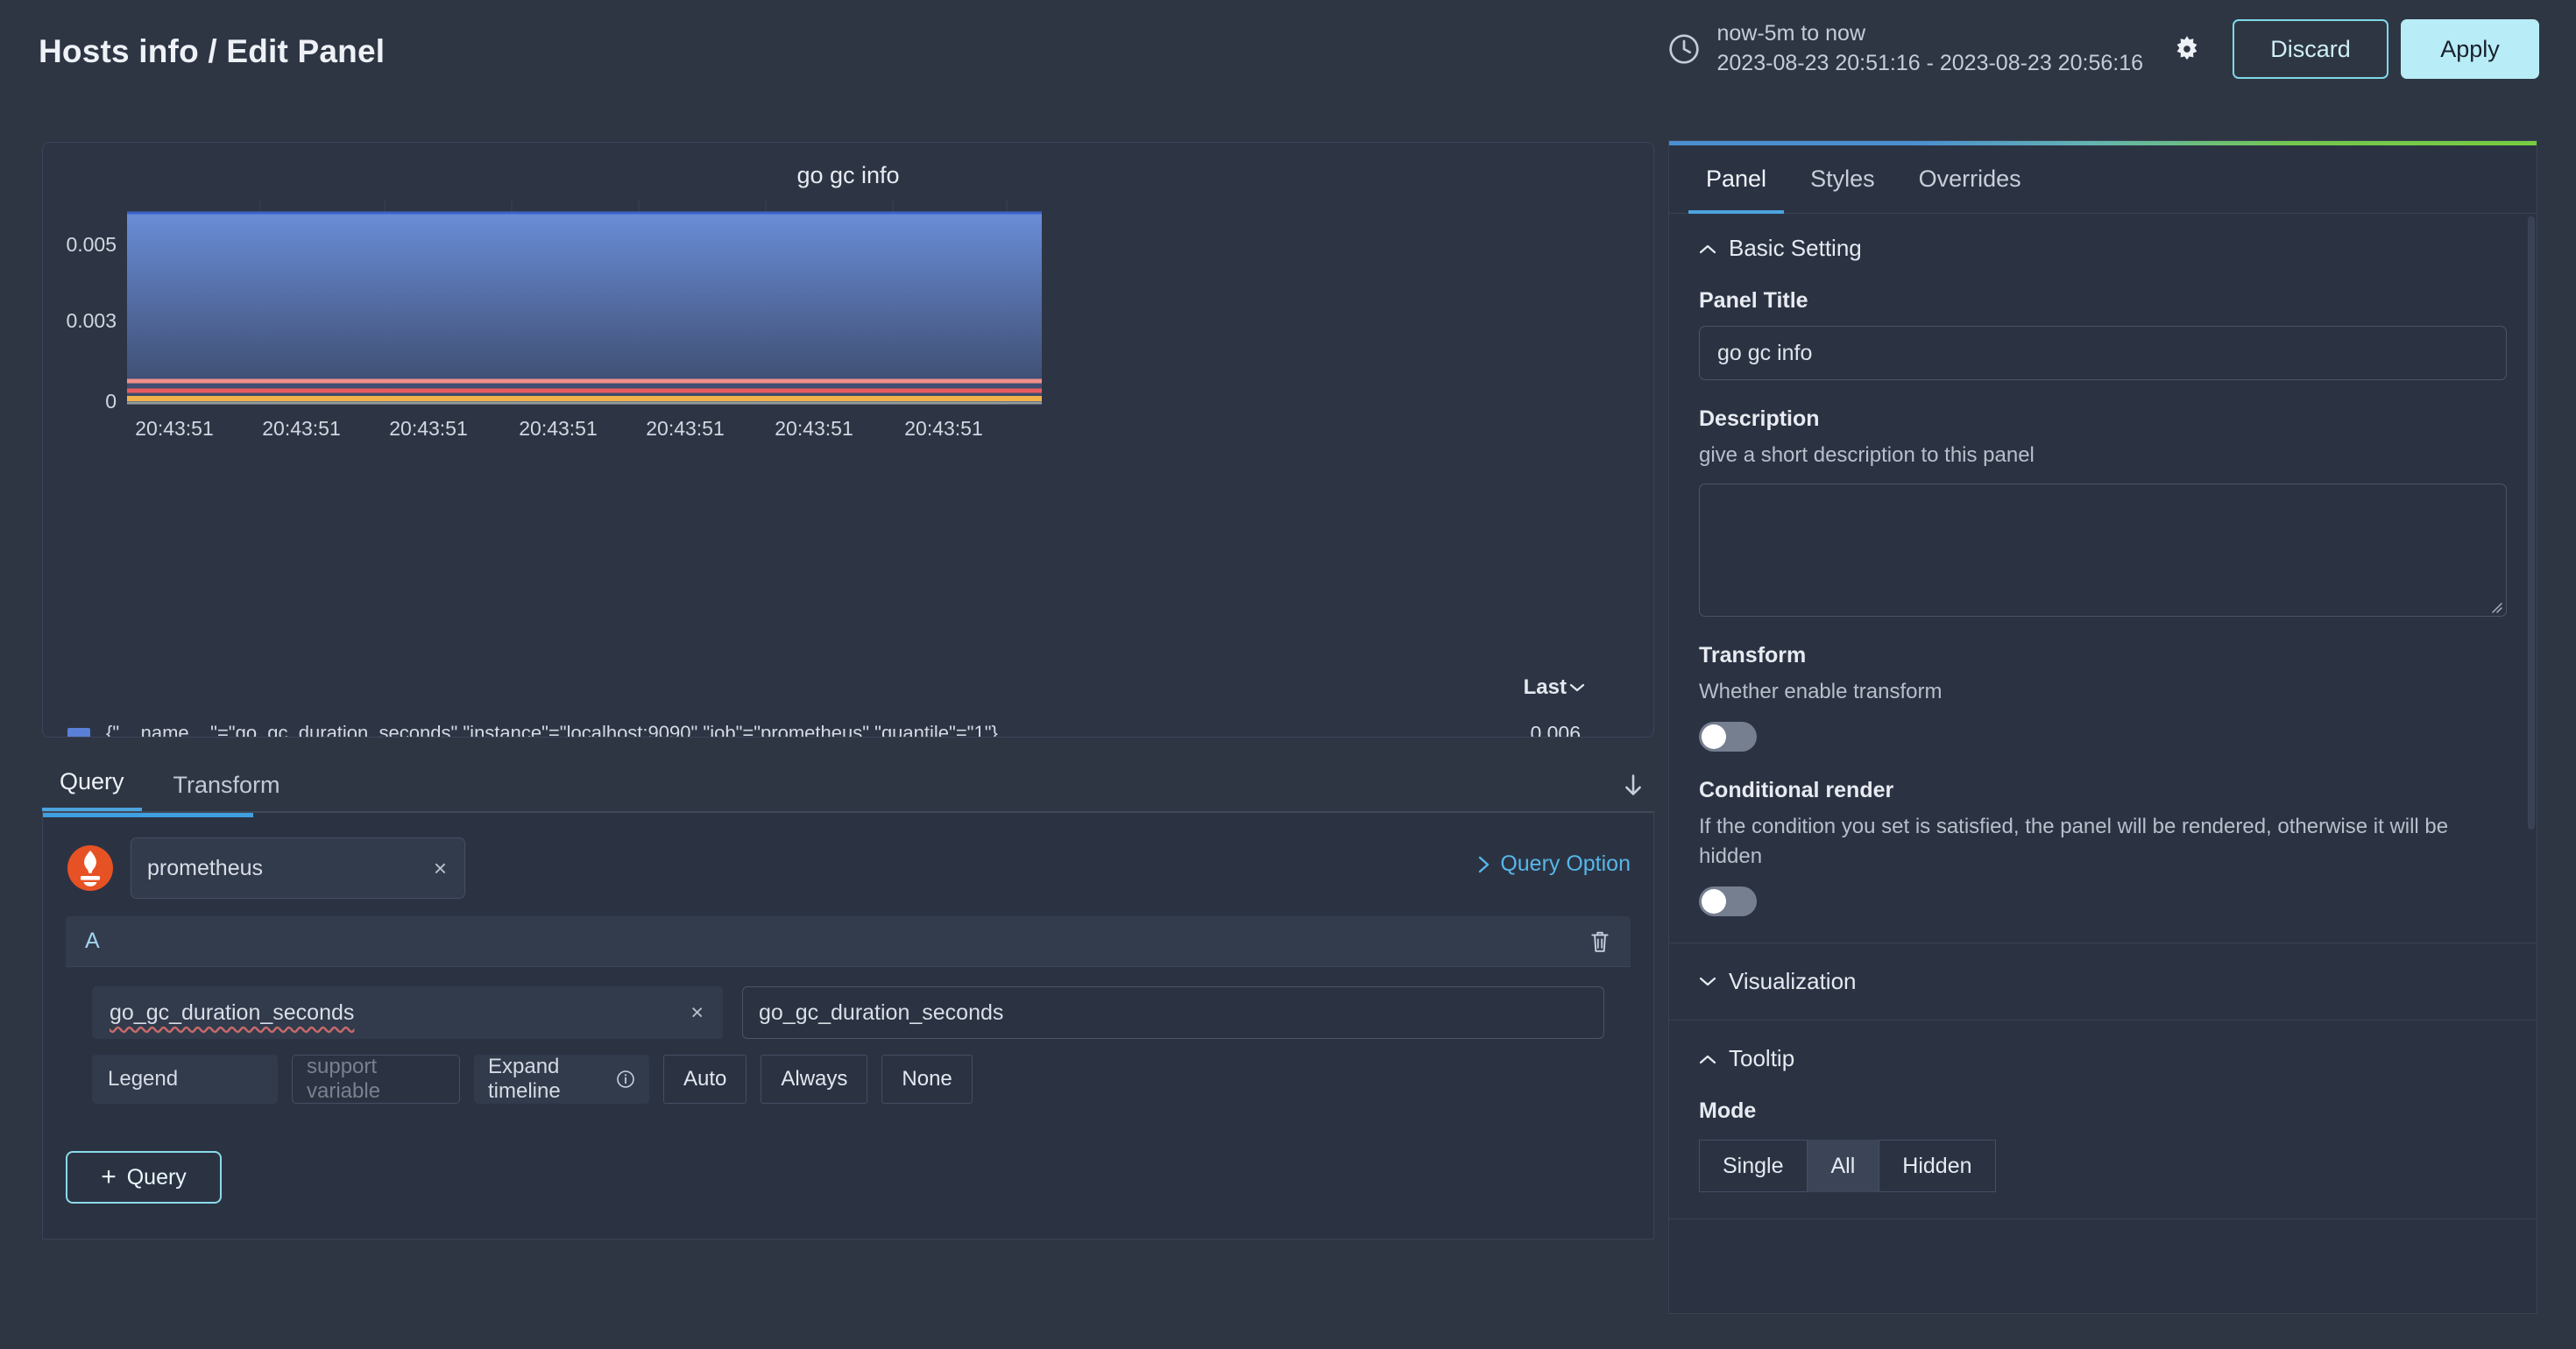 The width and height of the screenshot is (2576, 1349). Describe the element at coordinates (91, 320) in the screenshot. I see `y-tick-0003: 0.003` at that location.